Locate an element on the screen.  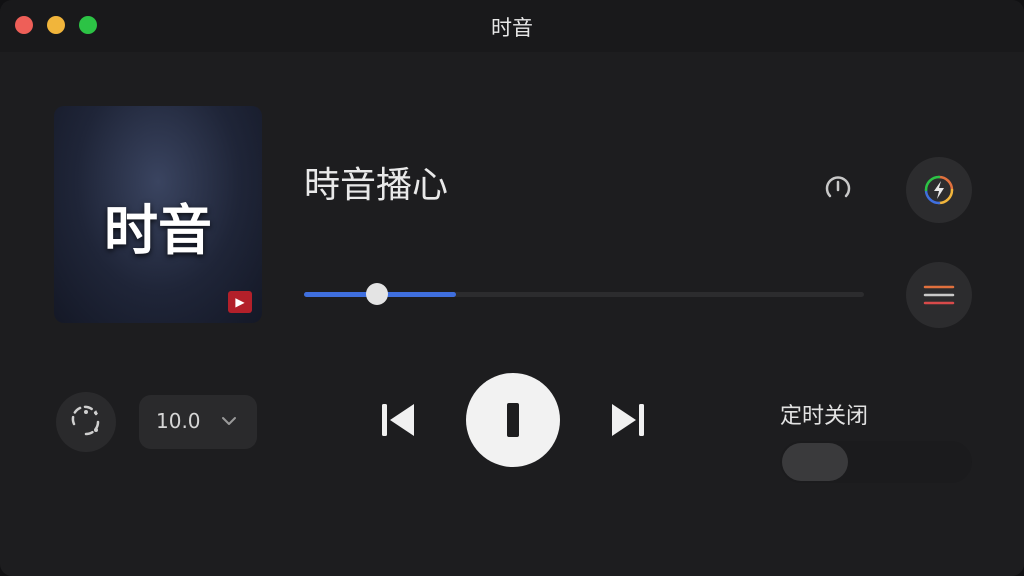
next-icon is located at coordinates (628, 420).